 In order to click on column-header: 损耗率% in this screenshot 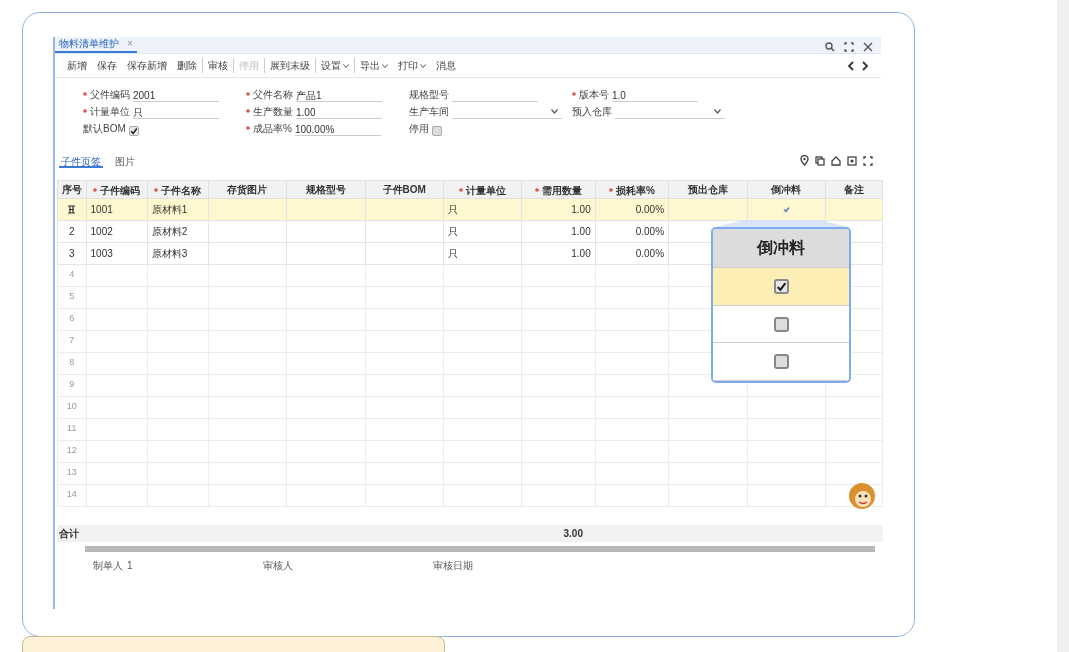, I will do `click(632, 189)`.